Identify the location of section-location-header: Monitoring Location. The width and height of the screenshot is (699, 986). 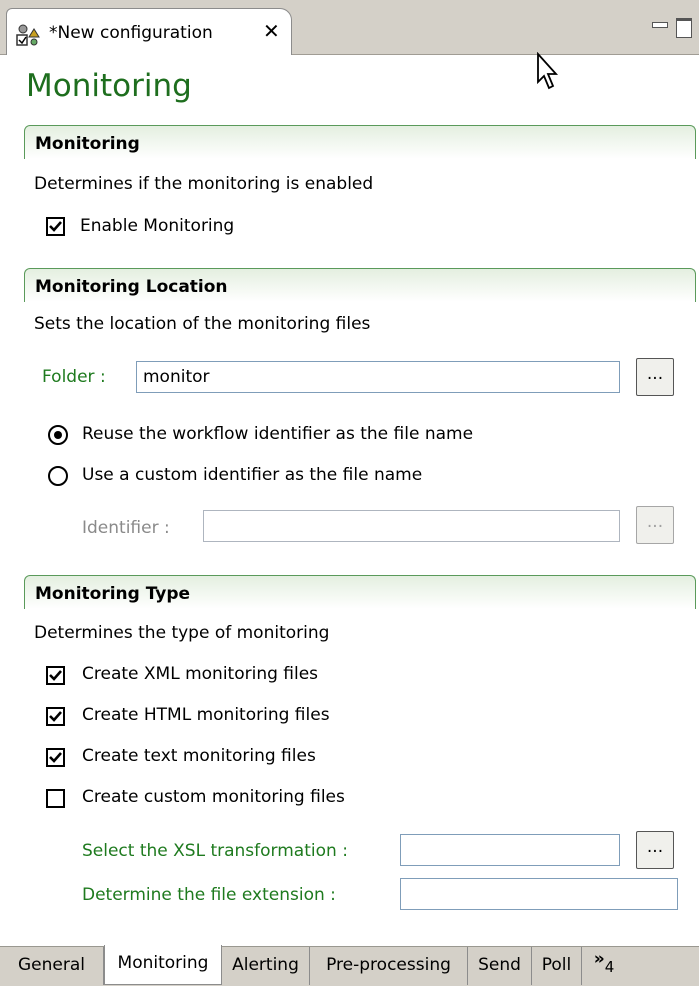
(360, 285).